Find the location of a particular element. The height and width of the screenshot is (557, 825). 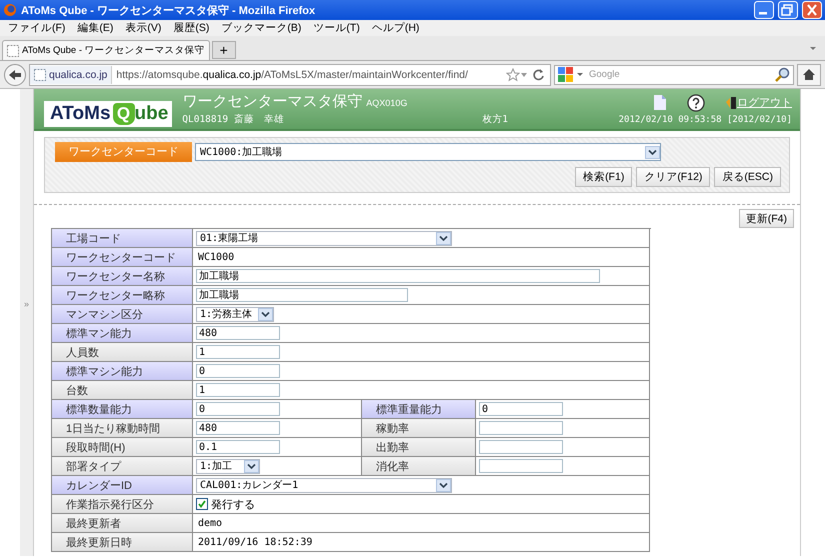

back-icon is located at coordinates (15, 75).